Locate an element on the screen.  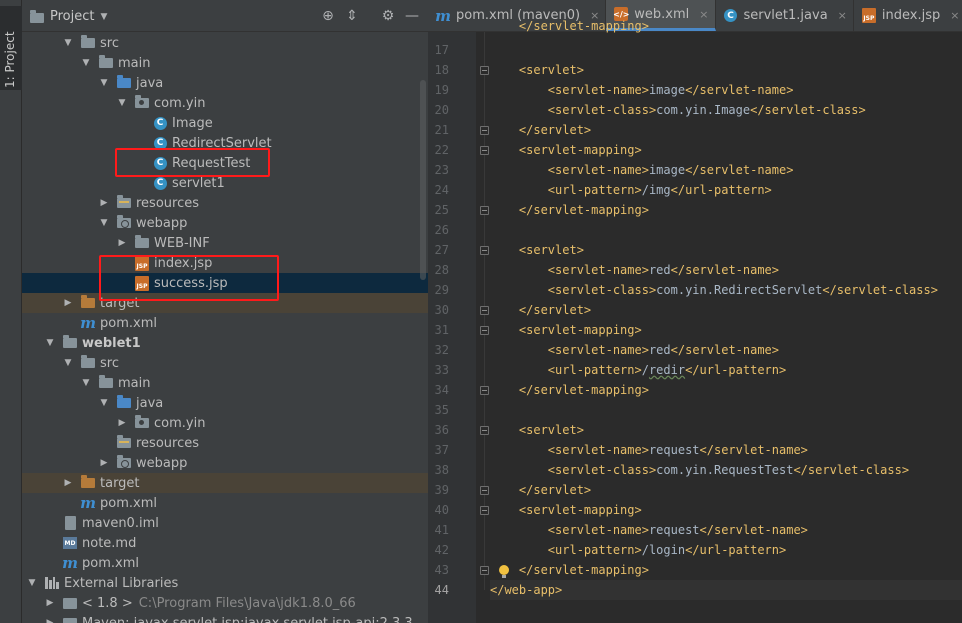
project-view-selector: Project ▼ is located at coordinates (68, 16).